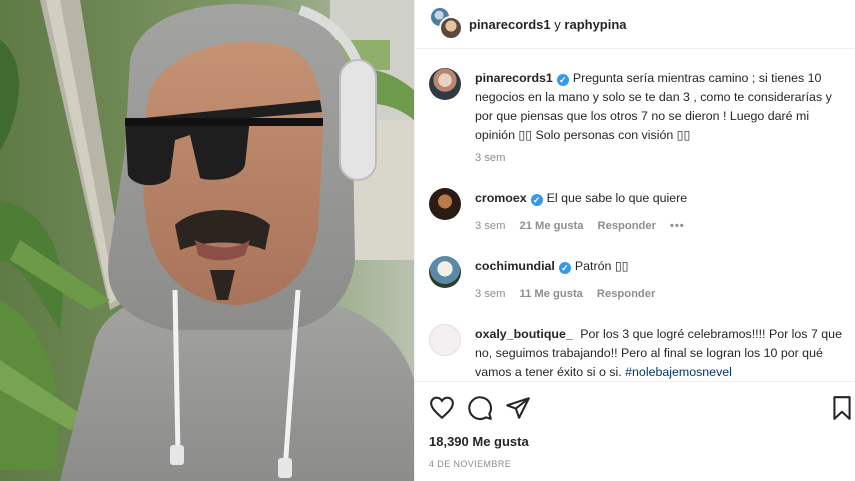 Image resolution: width=855 pixels, height=481 pixels. I want to click on comment-likes-count: 21 Me gusta, so click(551, 226).